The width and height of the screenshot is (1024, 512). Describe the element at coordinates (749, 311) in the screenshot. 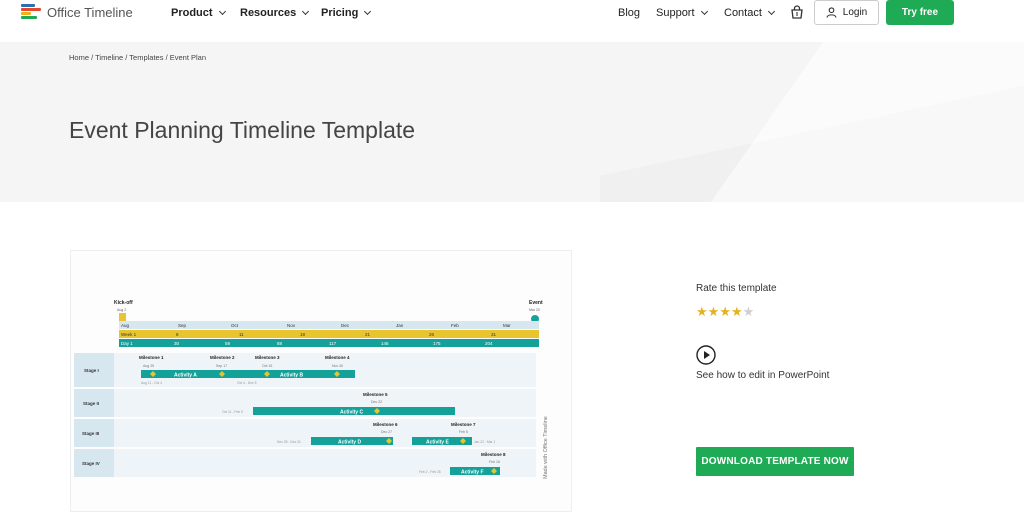

I see `star-empty-icon: ★` at that location.